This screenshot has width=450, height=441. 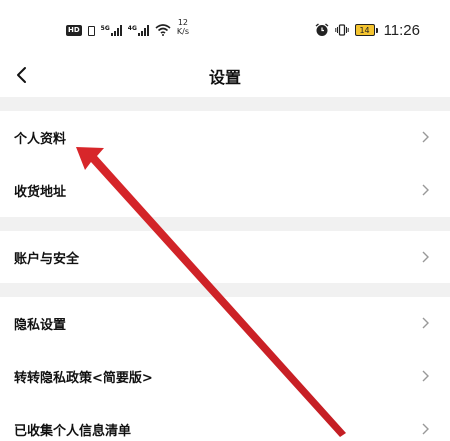 I want to click on speed-unit: K/s, so click(x=182, y=31).